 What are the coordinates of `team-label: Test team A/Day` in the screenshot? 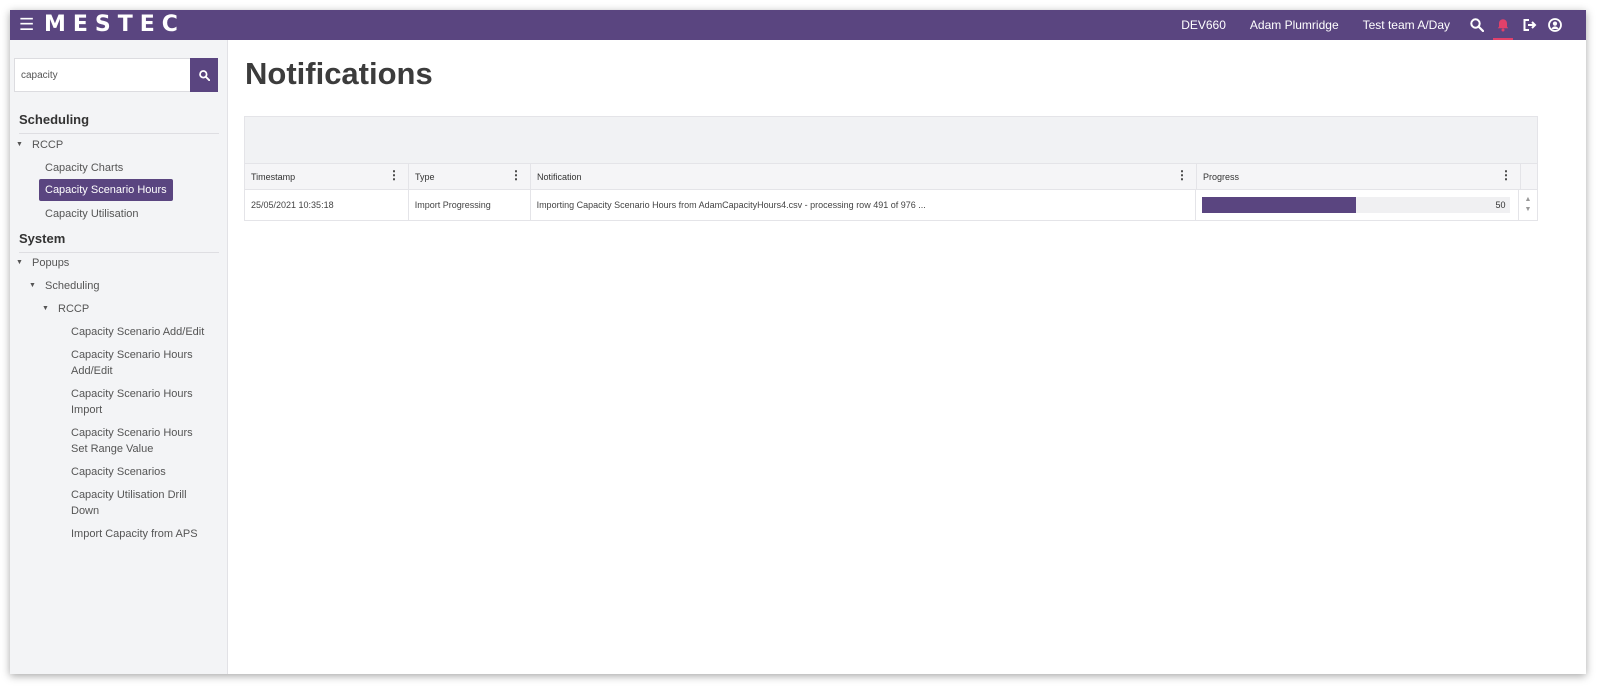 It's located at (1406, 25).